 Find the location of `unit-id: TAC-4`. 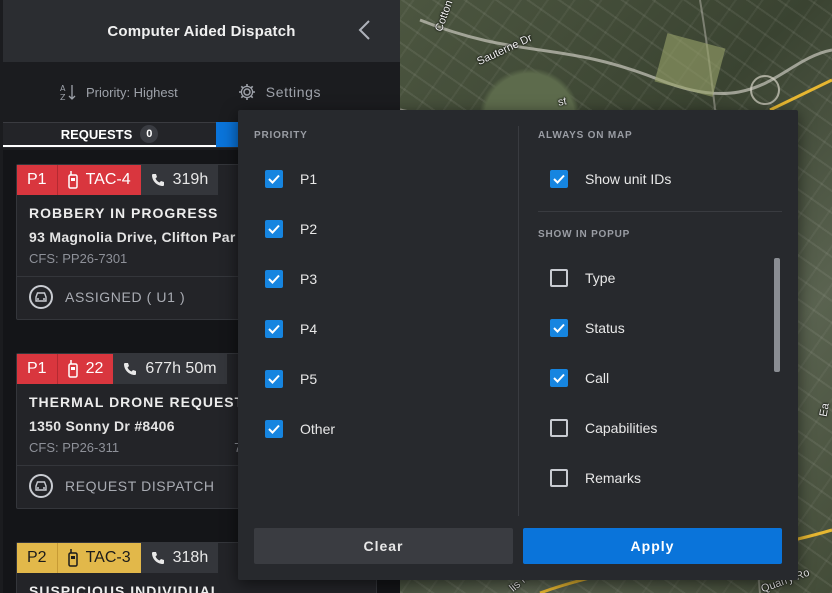

unit-id: TAC-4 is located at coordinates (108, 179).